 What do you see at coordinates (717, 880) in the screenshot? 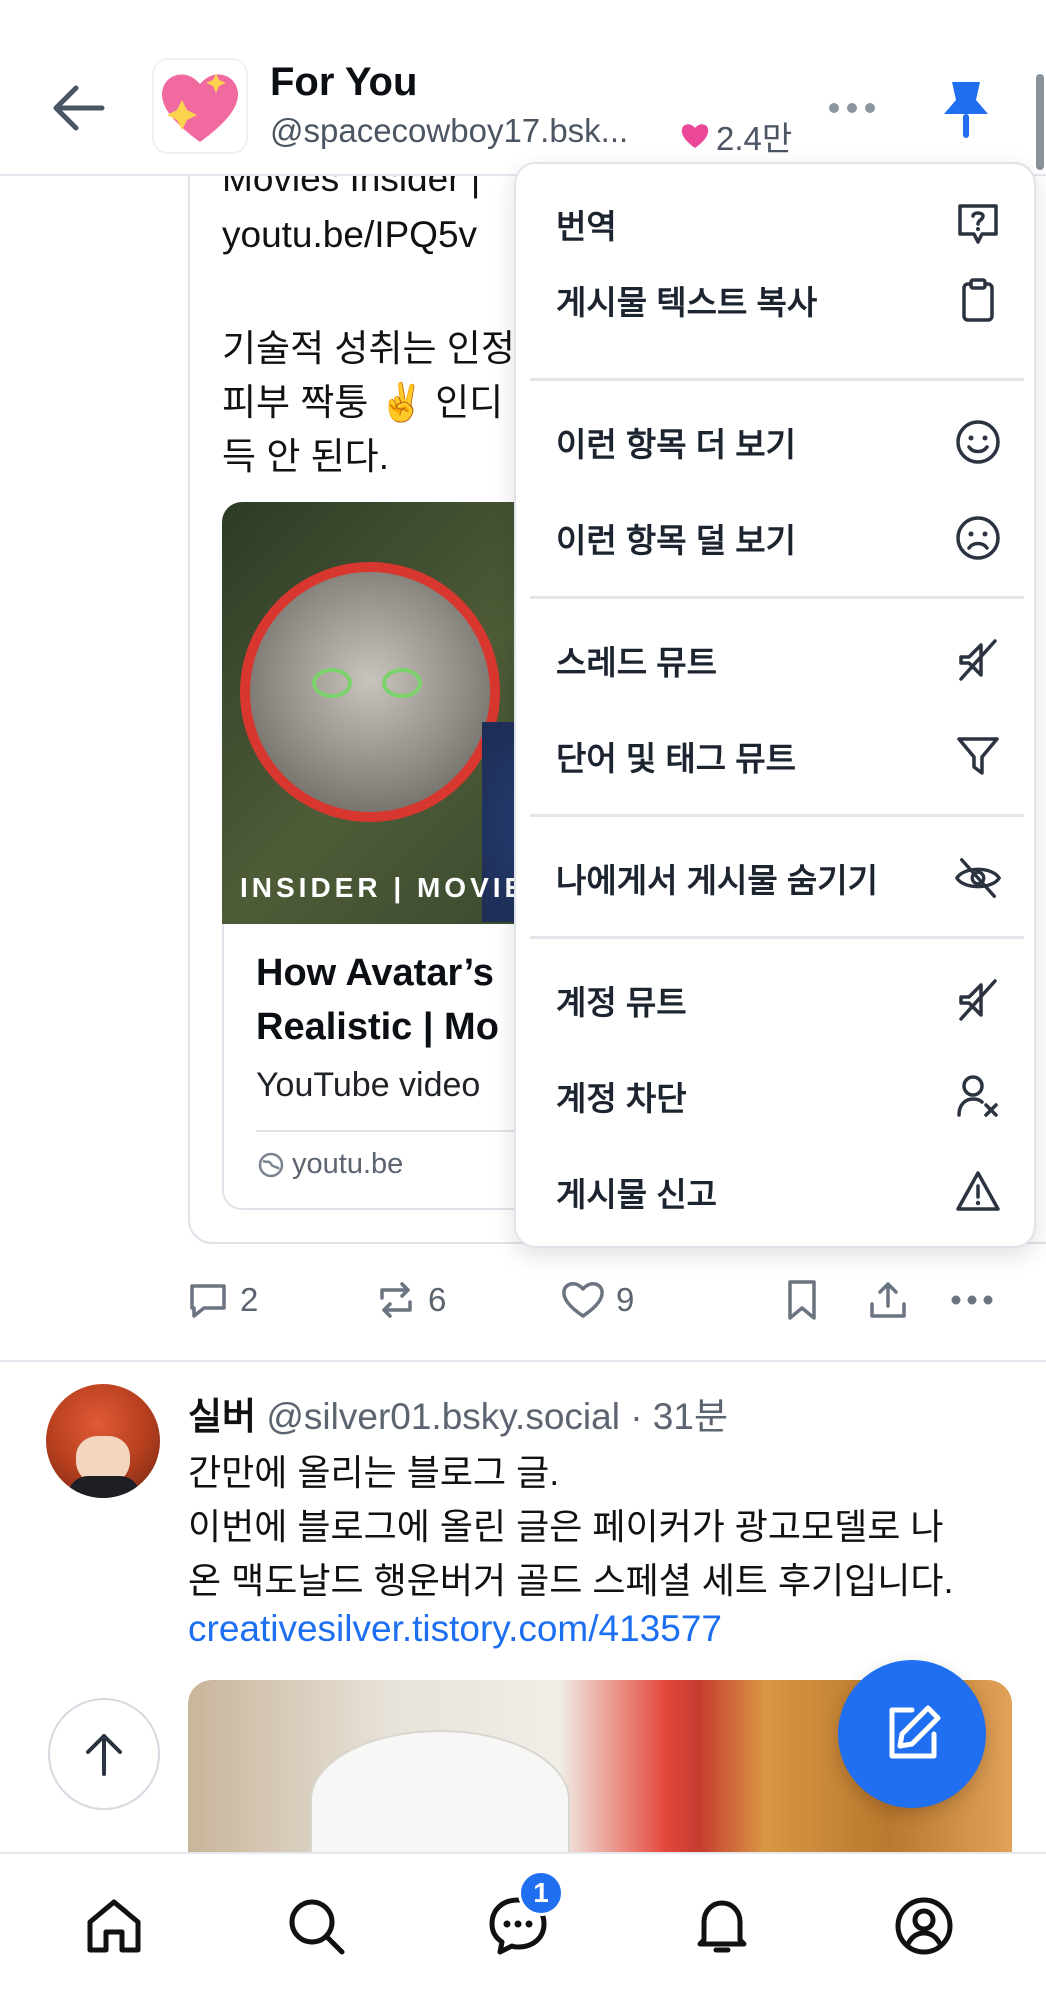
I see `menu-item-label: 나에게서 게시물 숨기기` at bounding box center [717, 880].